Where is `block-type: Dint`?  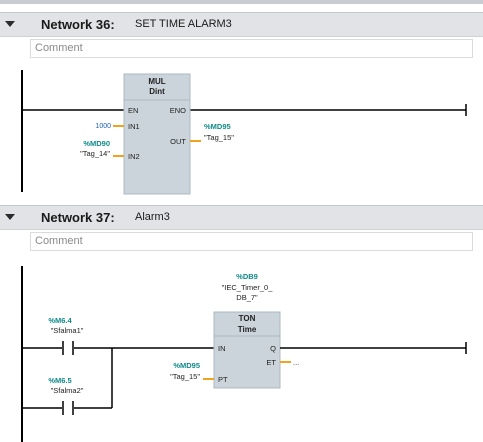
block-type: Dint is located at coordinates (157, 91).